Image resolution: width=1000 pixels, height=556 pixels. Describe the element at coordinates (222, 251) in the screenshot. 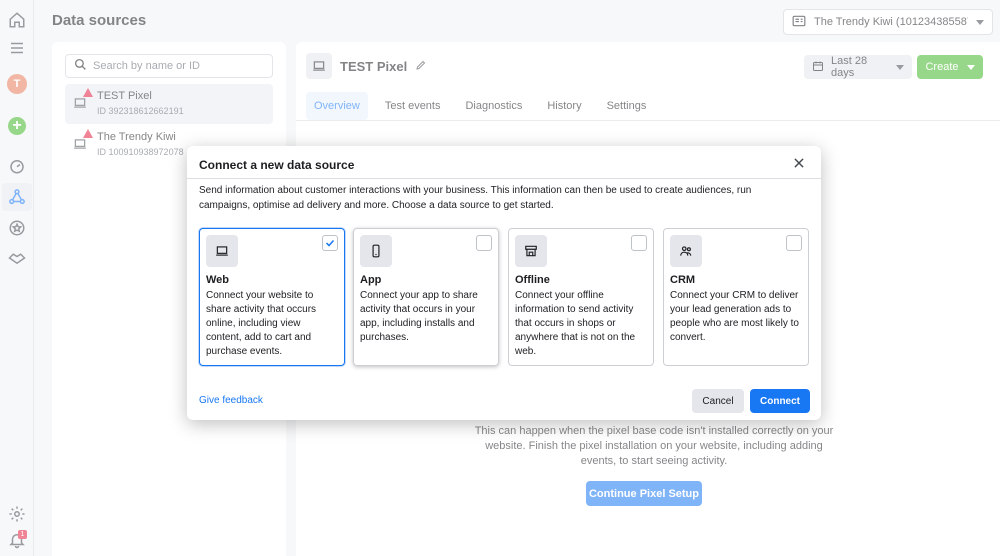

I see `laptop-icon` at that location.